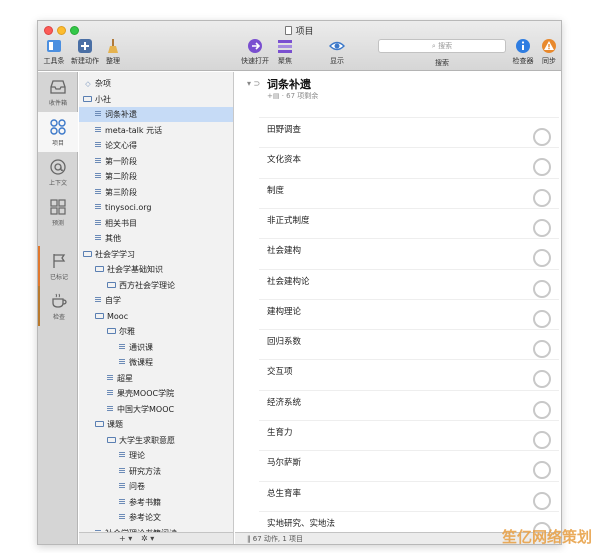 This screenshot has width=600, height=553. I want to click on outline-row: 其他, so click(156, 238).